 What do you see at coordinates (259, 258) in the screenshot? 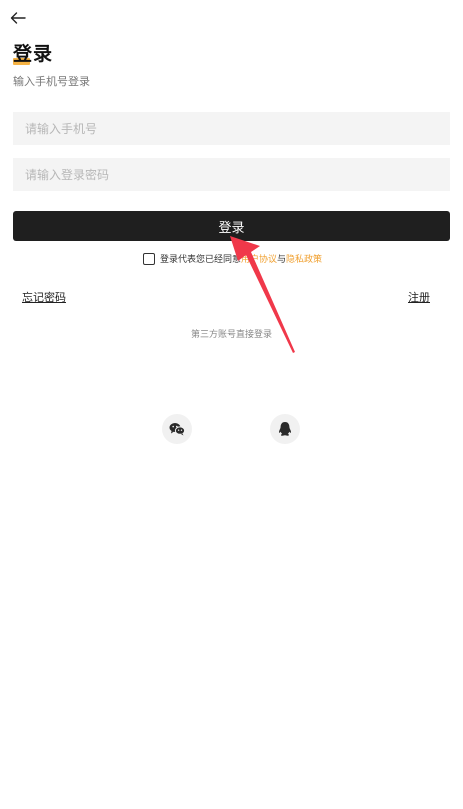
I see `user-agreement-link: 用户协议` at bounding box center [259, 258].